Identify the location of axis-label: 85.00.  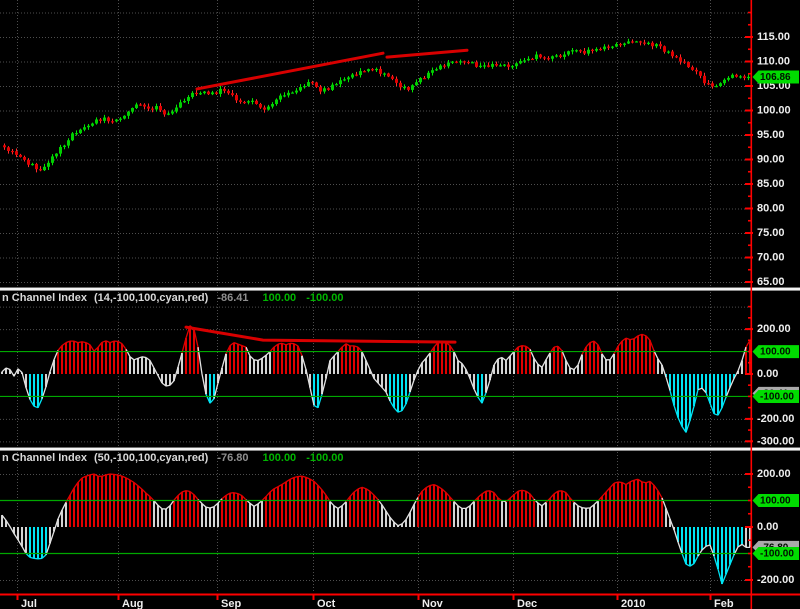
(771, 184).